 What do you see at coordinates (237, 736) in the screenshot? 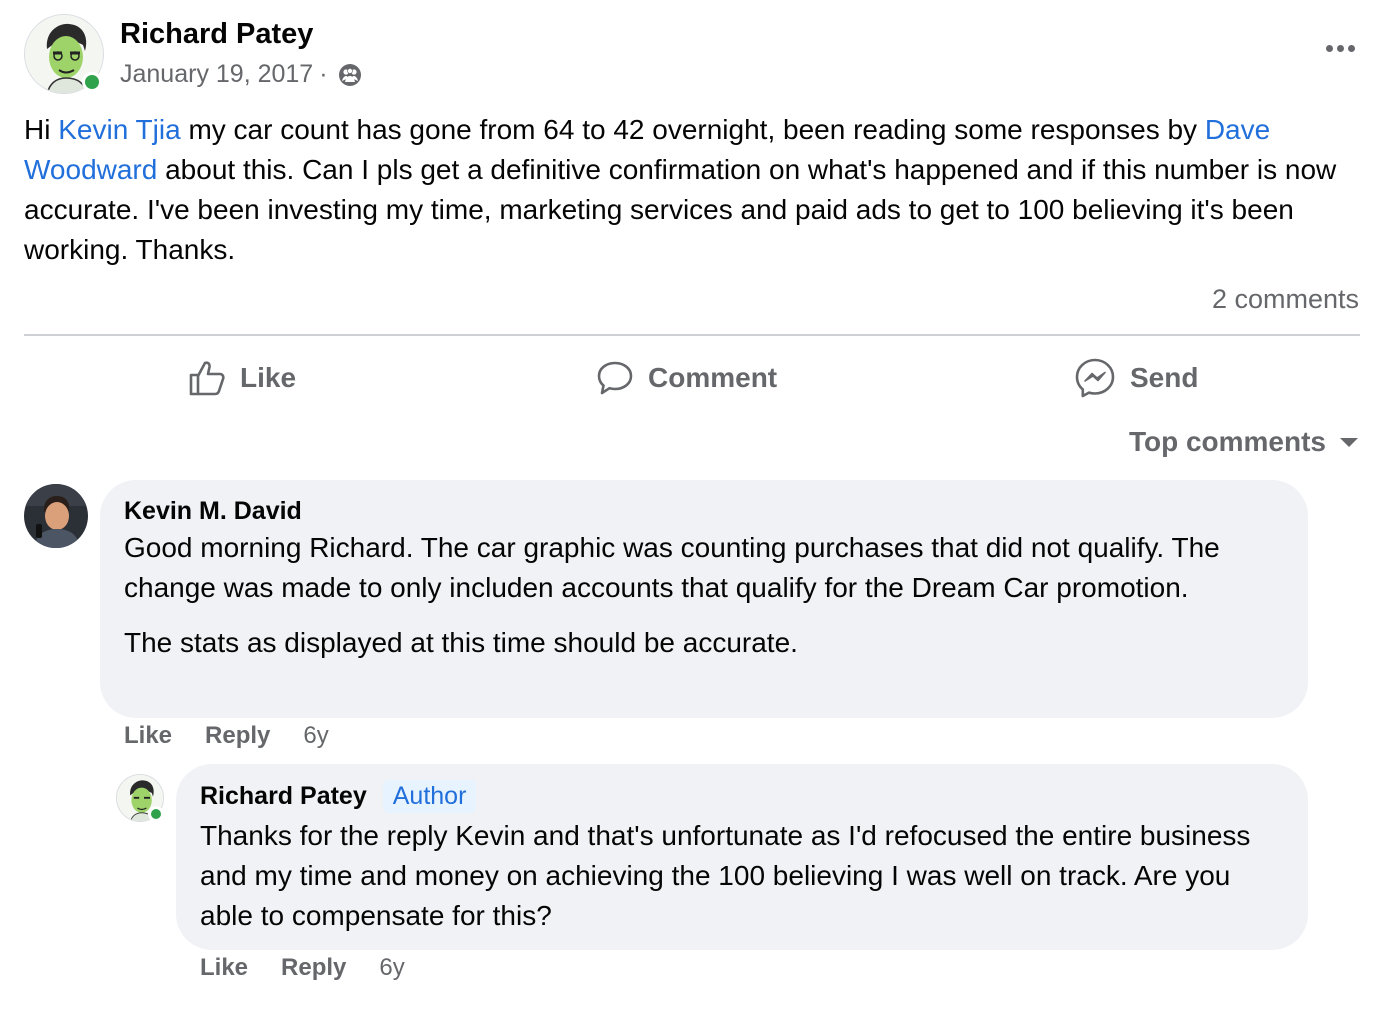
I see `comment-reply-button: Reply` at bounding box center [237, 736].